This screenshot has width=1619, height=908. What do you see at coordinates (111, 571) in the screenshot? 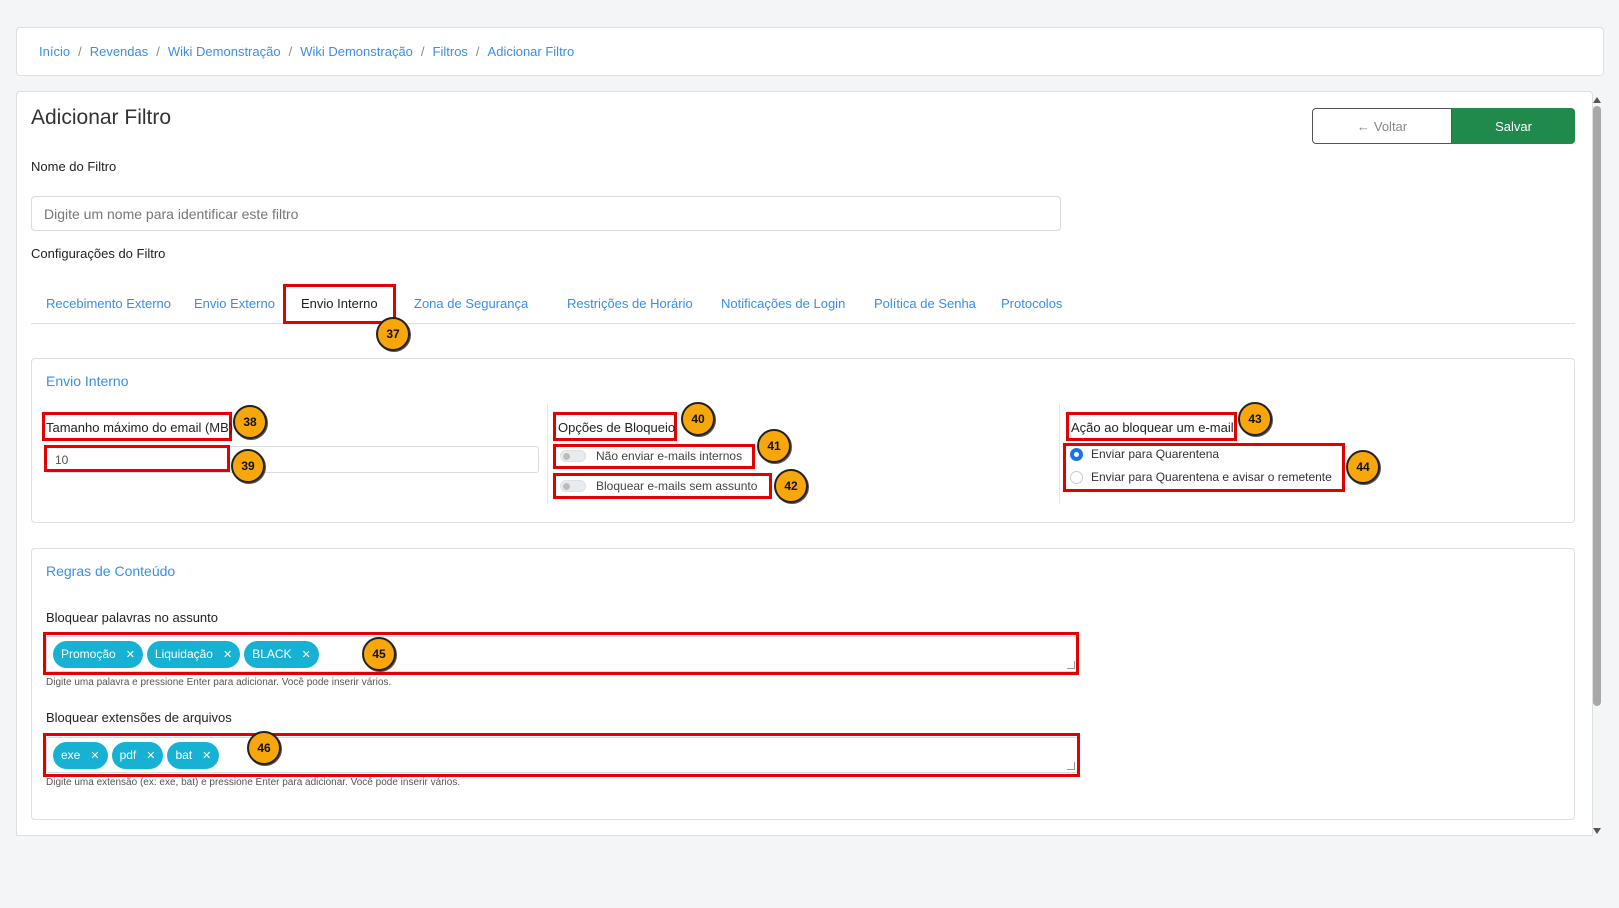
I see `content-rules-title: Regras de Conteúdo` at bounding box center [111, 571].